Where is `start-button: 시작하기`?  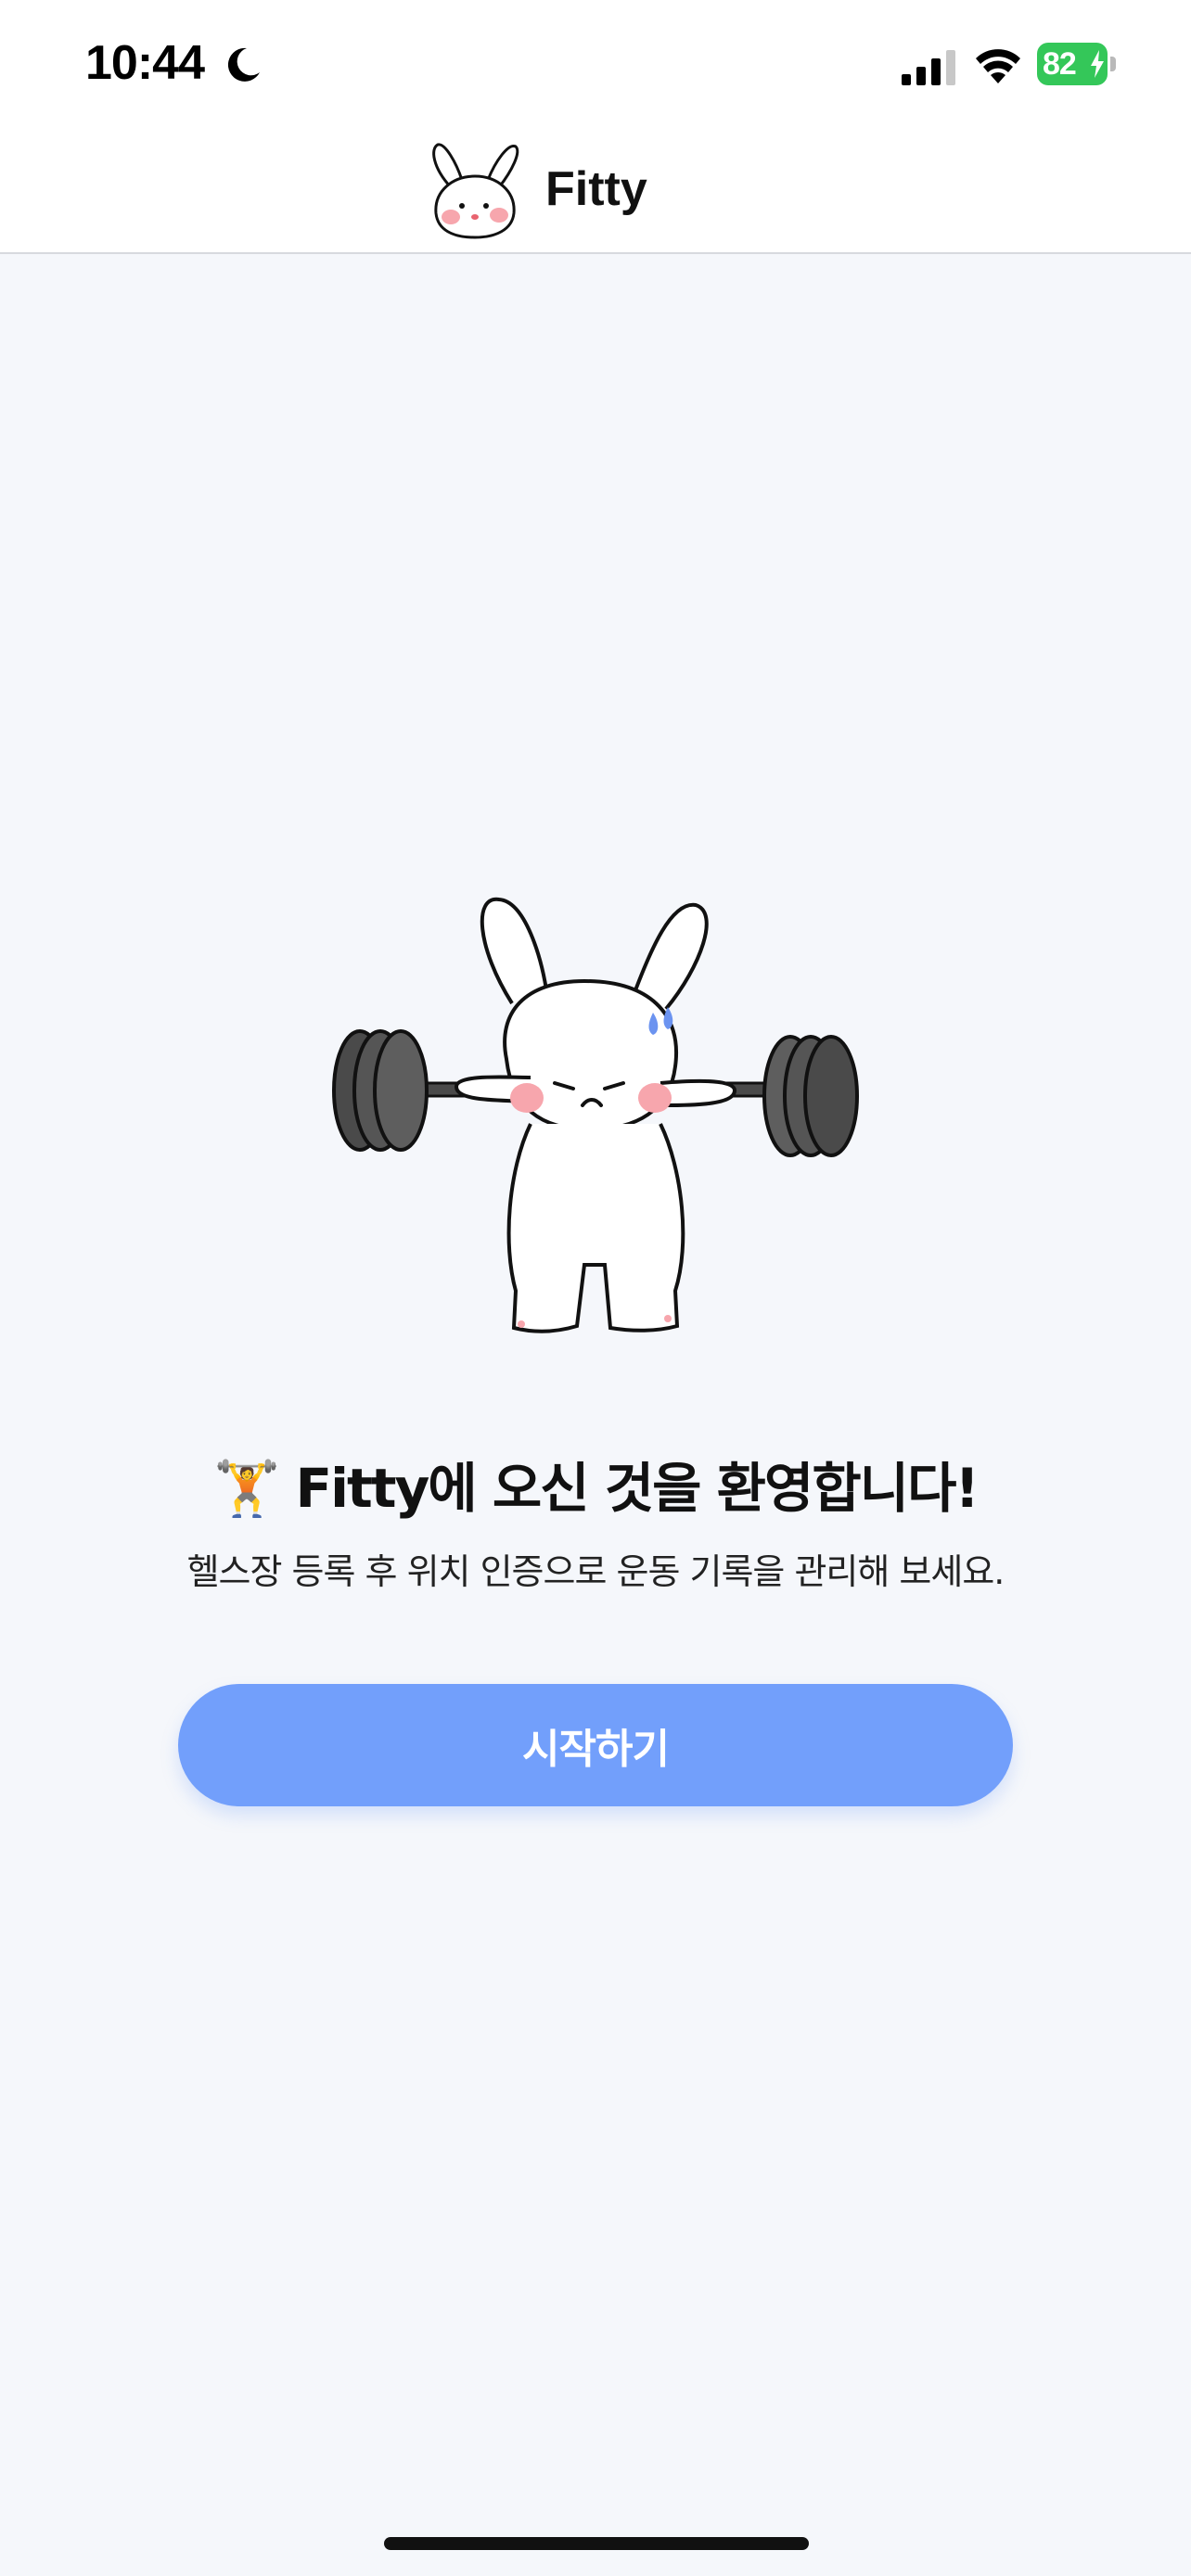
start-button: 시작하기 is located at coordinates (595, 1745).